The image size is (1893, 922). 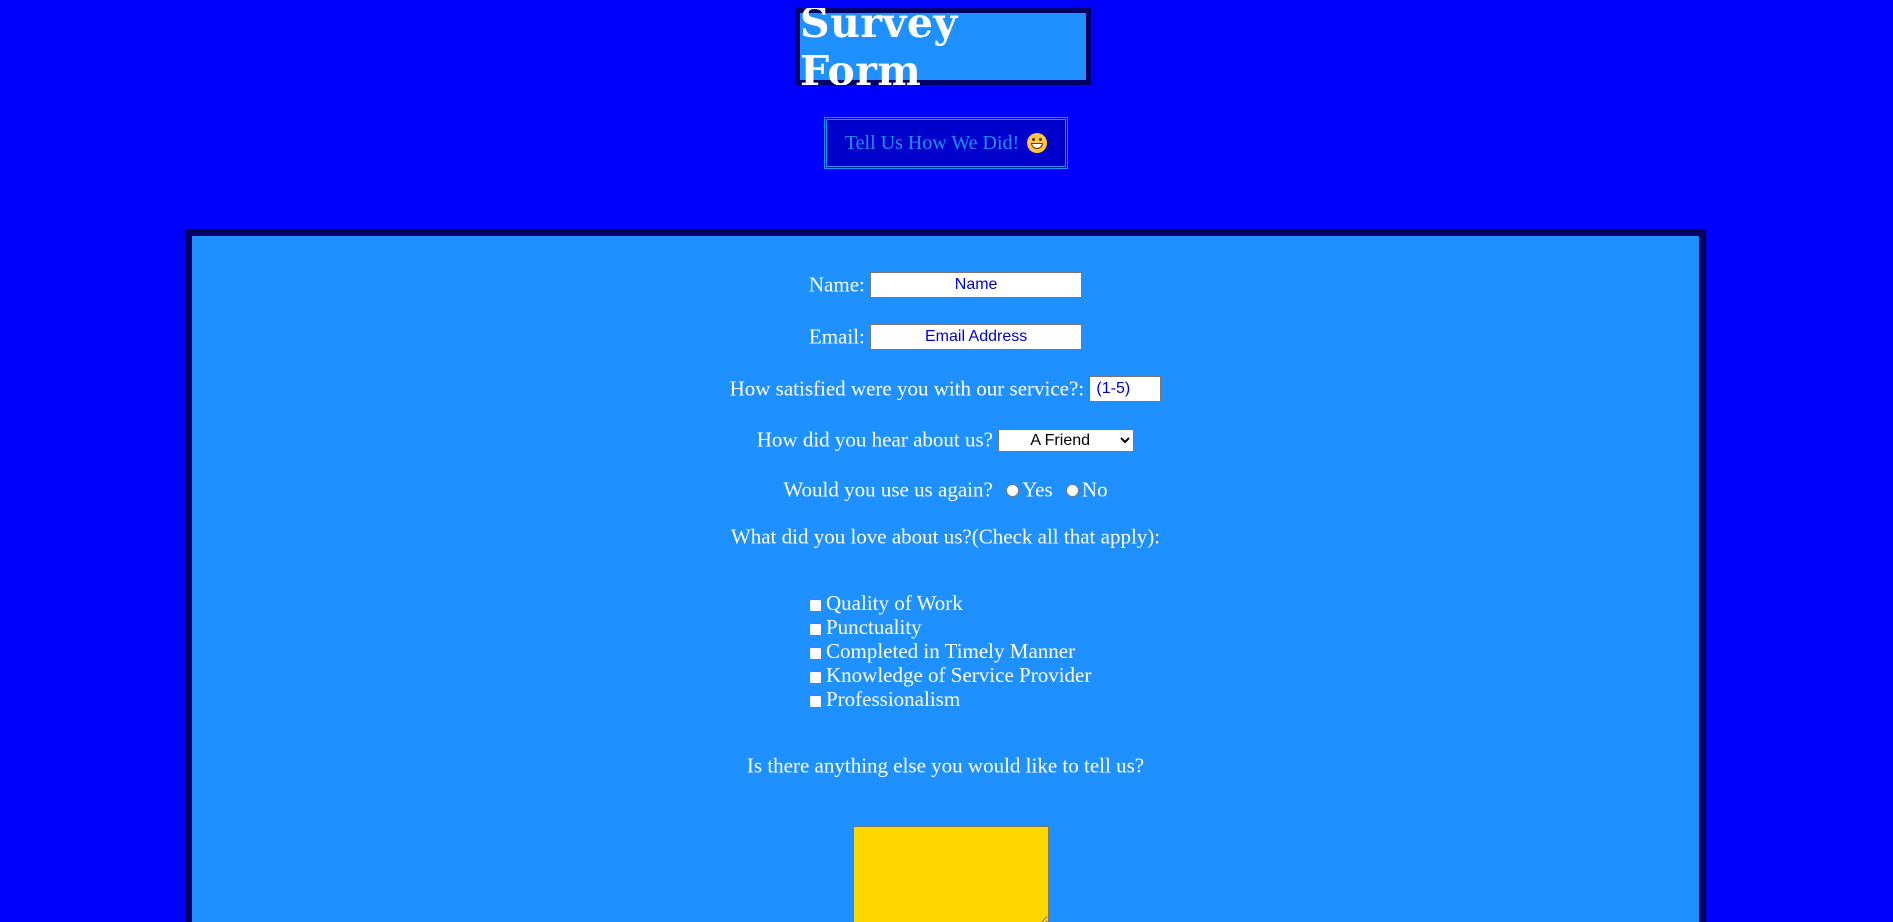 I want to click on use-again-yes-label: Yes, so click(x=1037, y=489).